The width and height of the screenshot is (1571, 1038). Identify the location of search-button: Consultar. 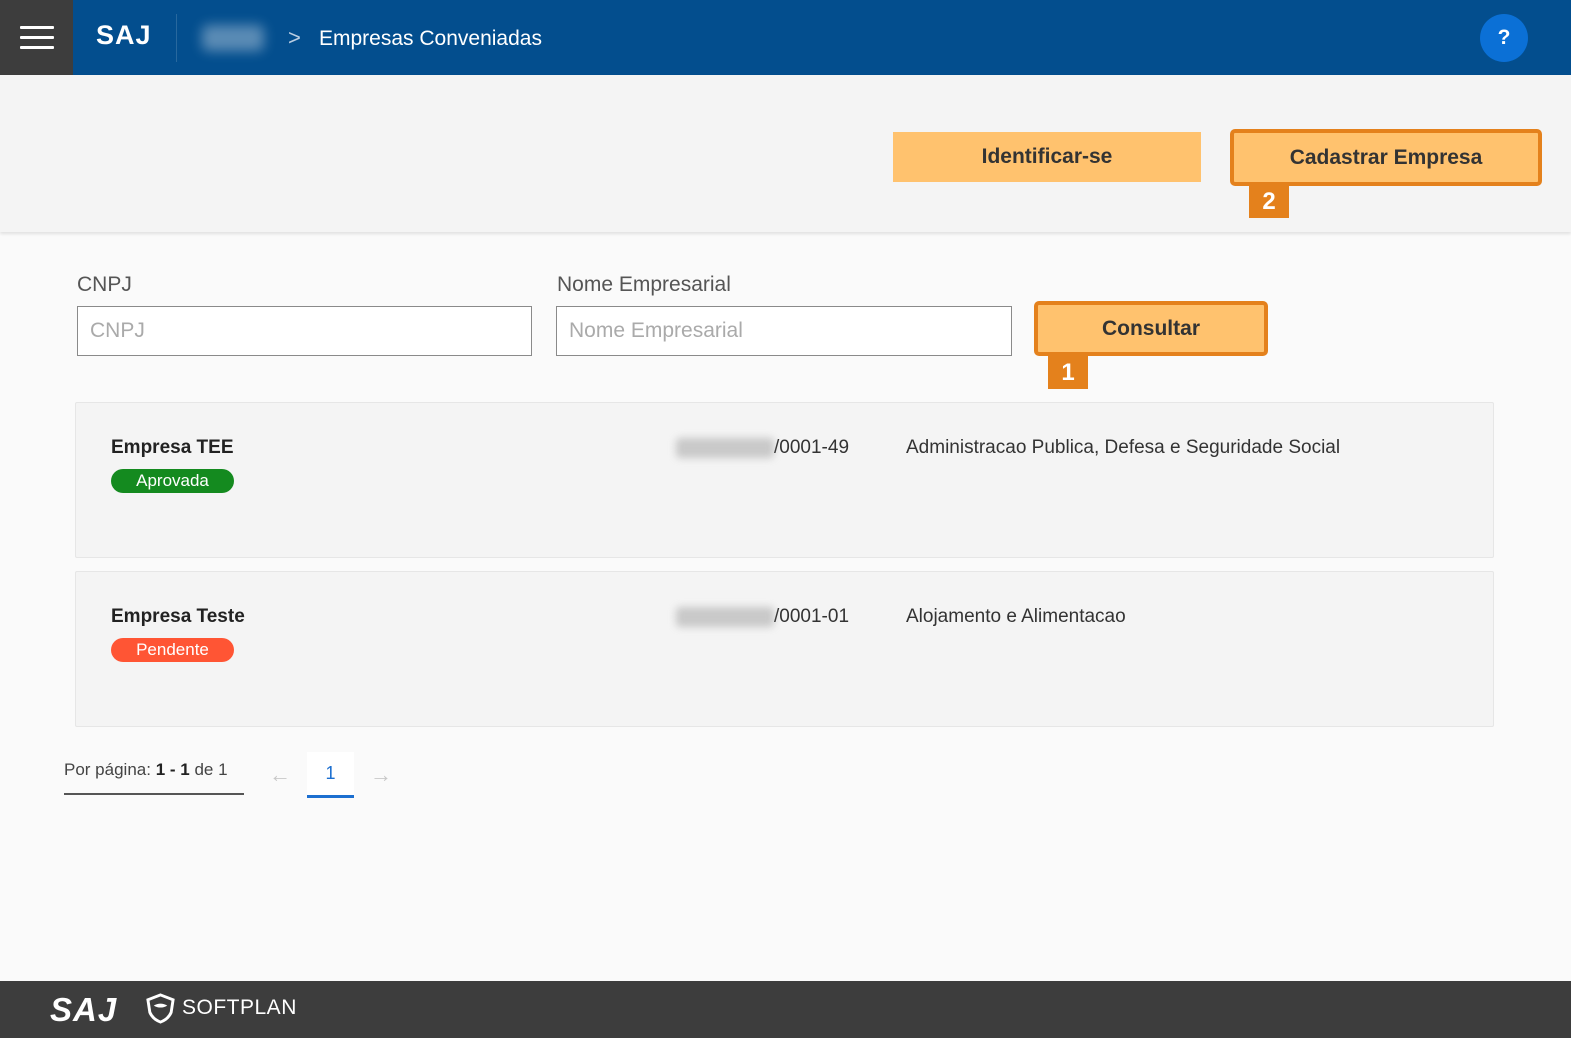
(1151, 328).